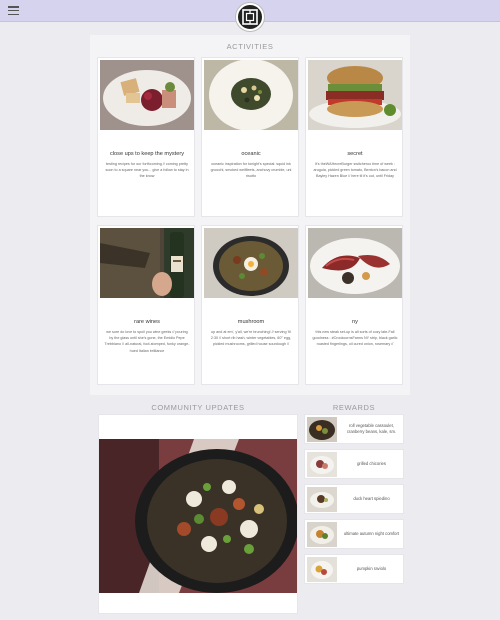  Describe the element at coordinates (147, 154) in the screenshot. I see `card-title: close ups to keep the mystery` at that location.